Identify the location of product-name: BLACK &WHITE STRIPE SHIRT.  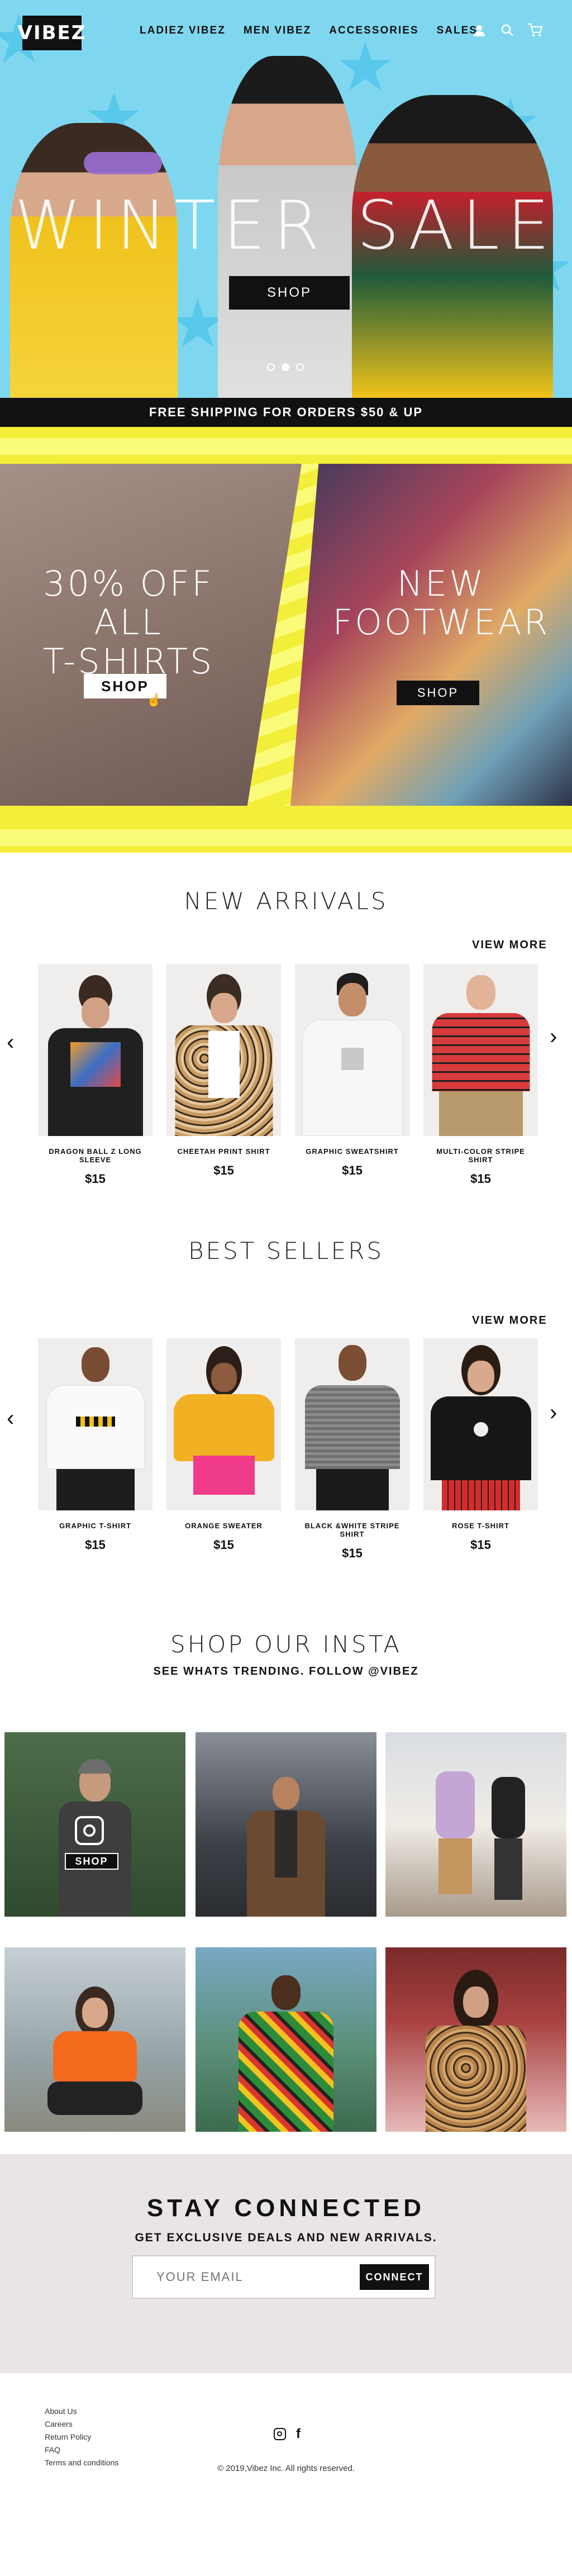
(352, 1530).